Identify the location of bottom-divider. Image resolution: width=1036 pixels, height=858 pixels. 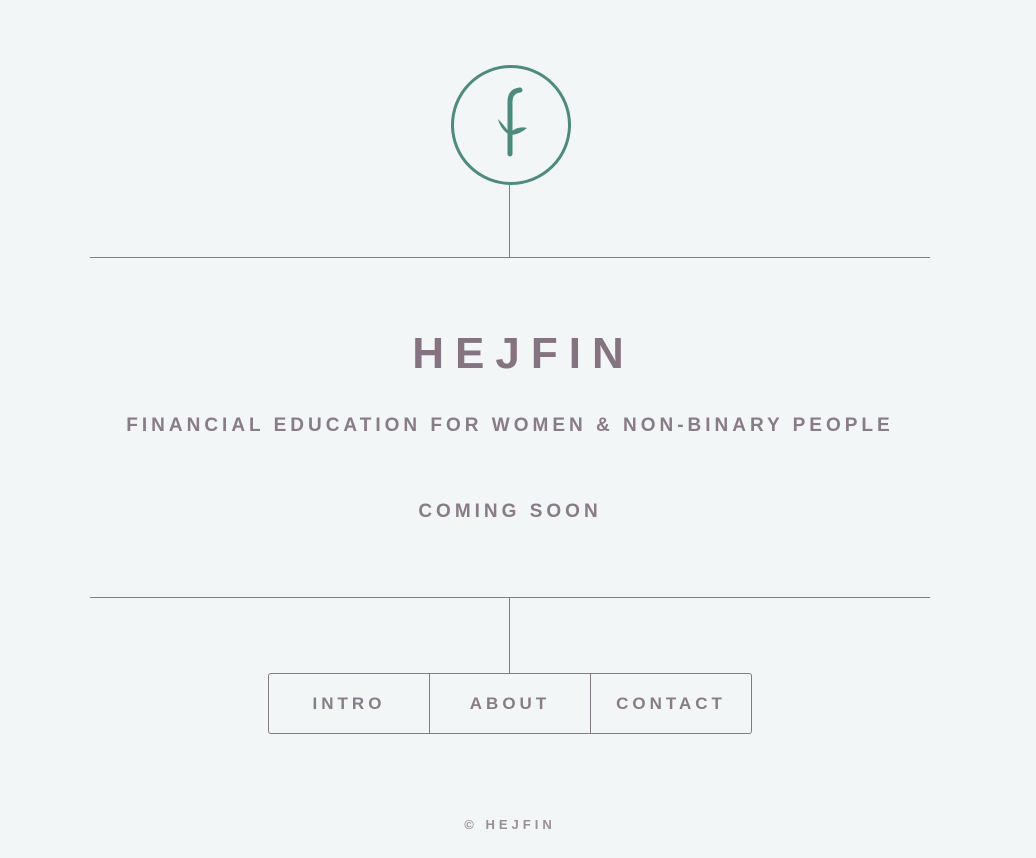
(510, 597).